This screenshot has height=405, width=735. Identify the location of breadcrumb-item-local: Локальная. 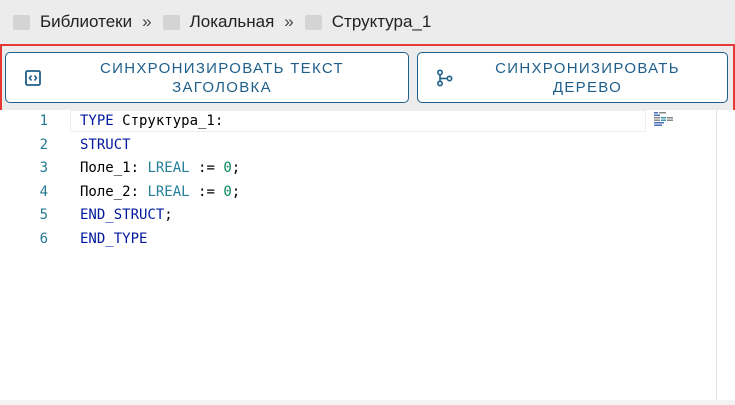
(218, 22).